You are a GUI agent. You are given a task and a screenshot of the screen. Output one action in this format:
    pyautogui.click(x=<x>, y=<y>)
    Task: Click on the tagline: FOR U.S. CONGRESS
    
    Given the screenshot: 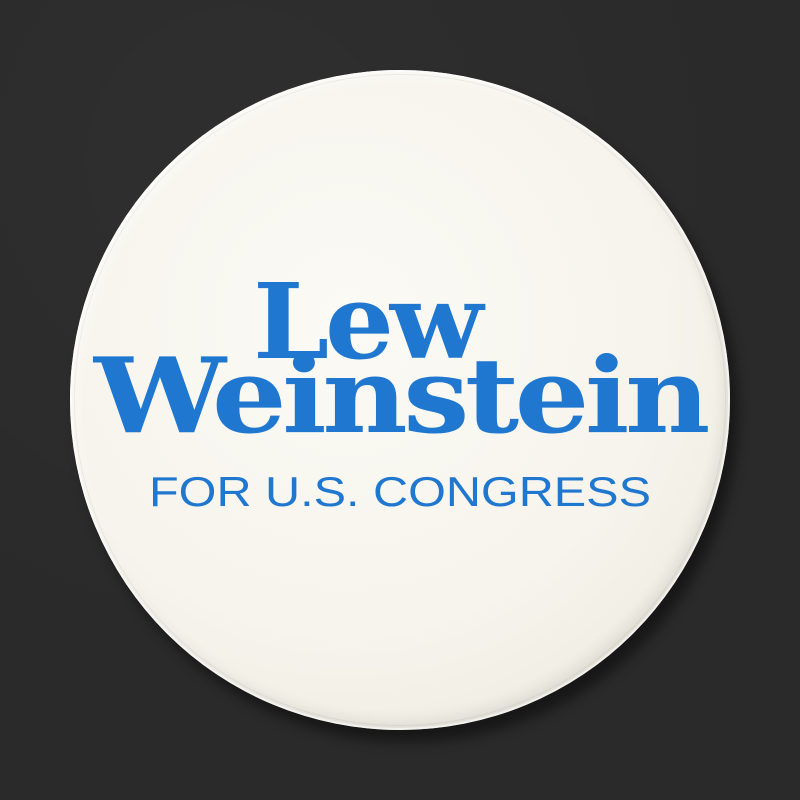 What is the action you would take?
    pyautogui.click(x=400, y=491)
    